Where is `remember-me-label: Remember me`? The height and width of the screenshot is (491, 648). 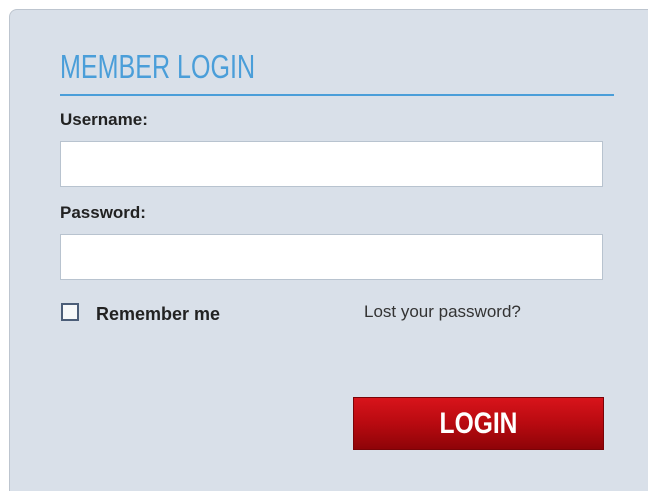 remember-me-label: Remember me is located at coordinates (158, 314).